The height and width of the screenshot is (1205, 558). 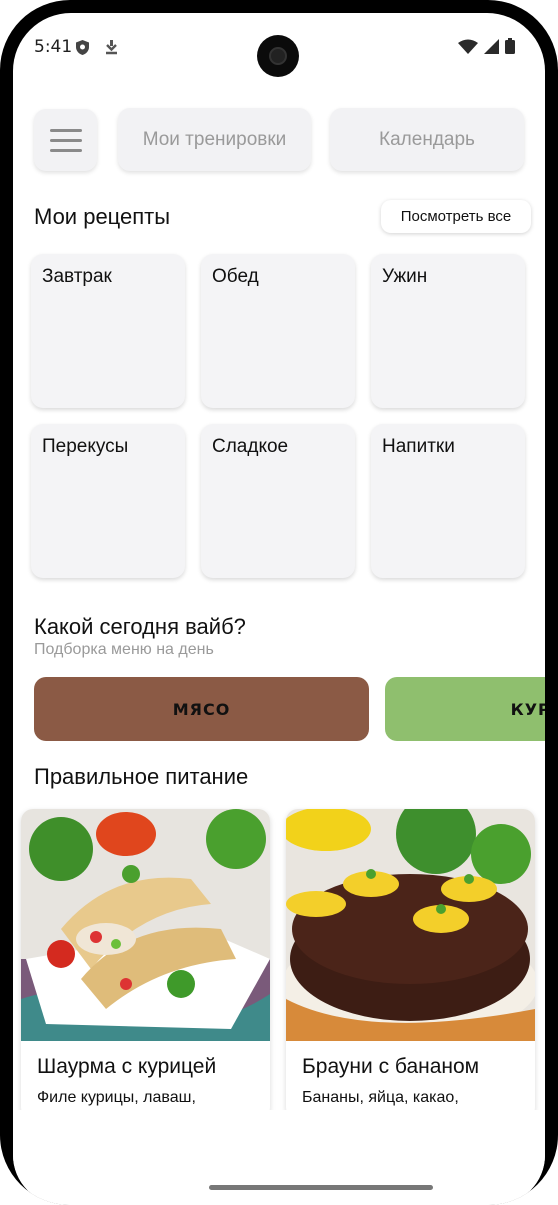 I want to click on recipe-card-brownie: Брауни с бананом Бананы, яйца, какао,, so click(x=410, y=964).